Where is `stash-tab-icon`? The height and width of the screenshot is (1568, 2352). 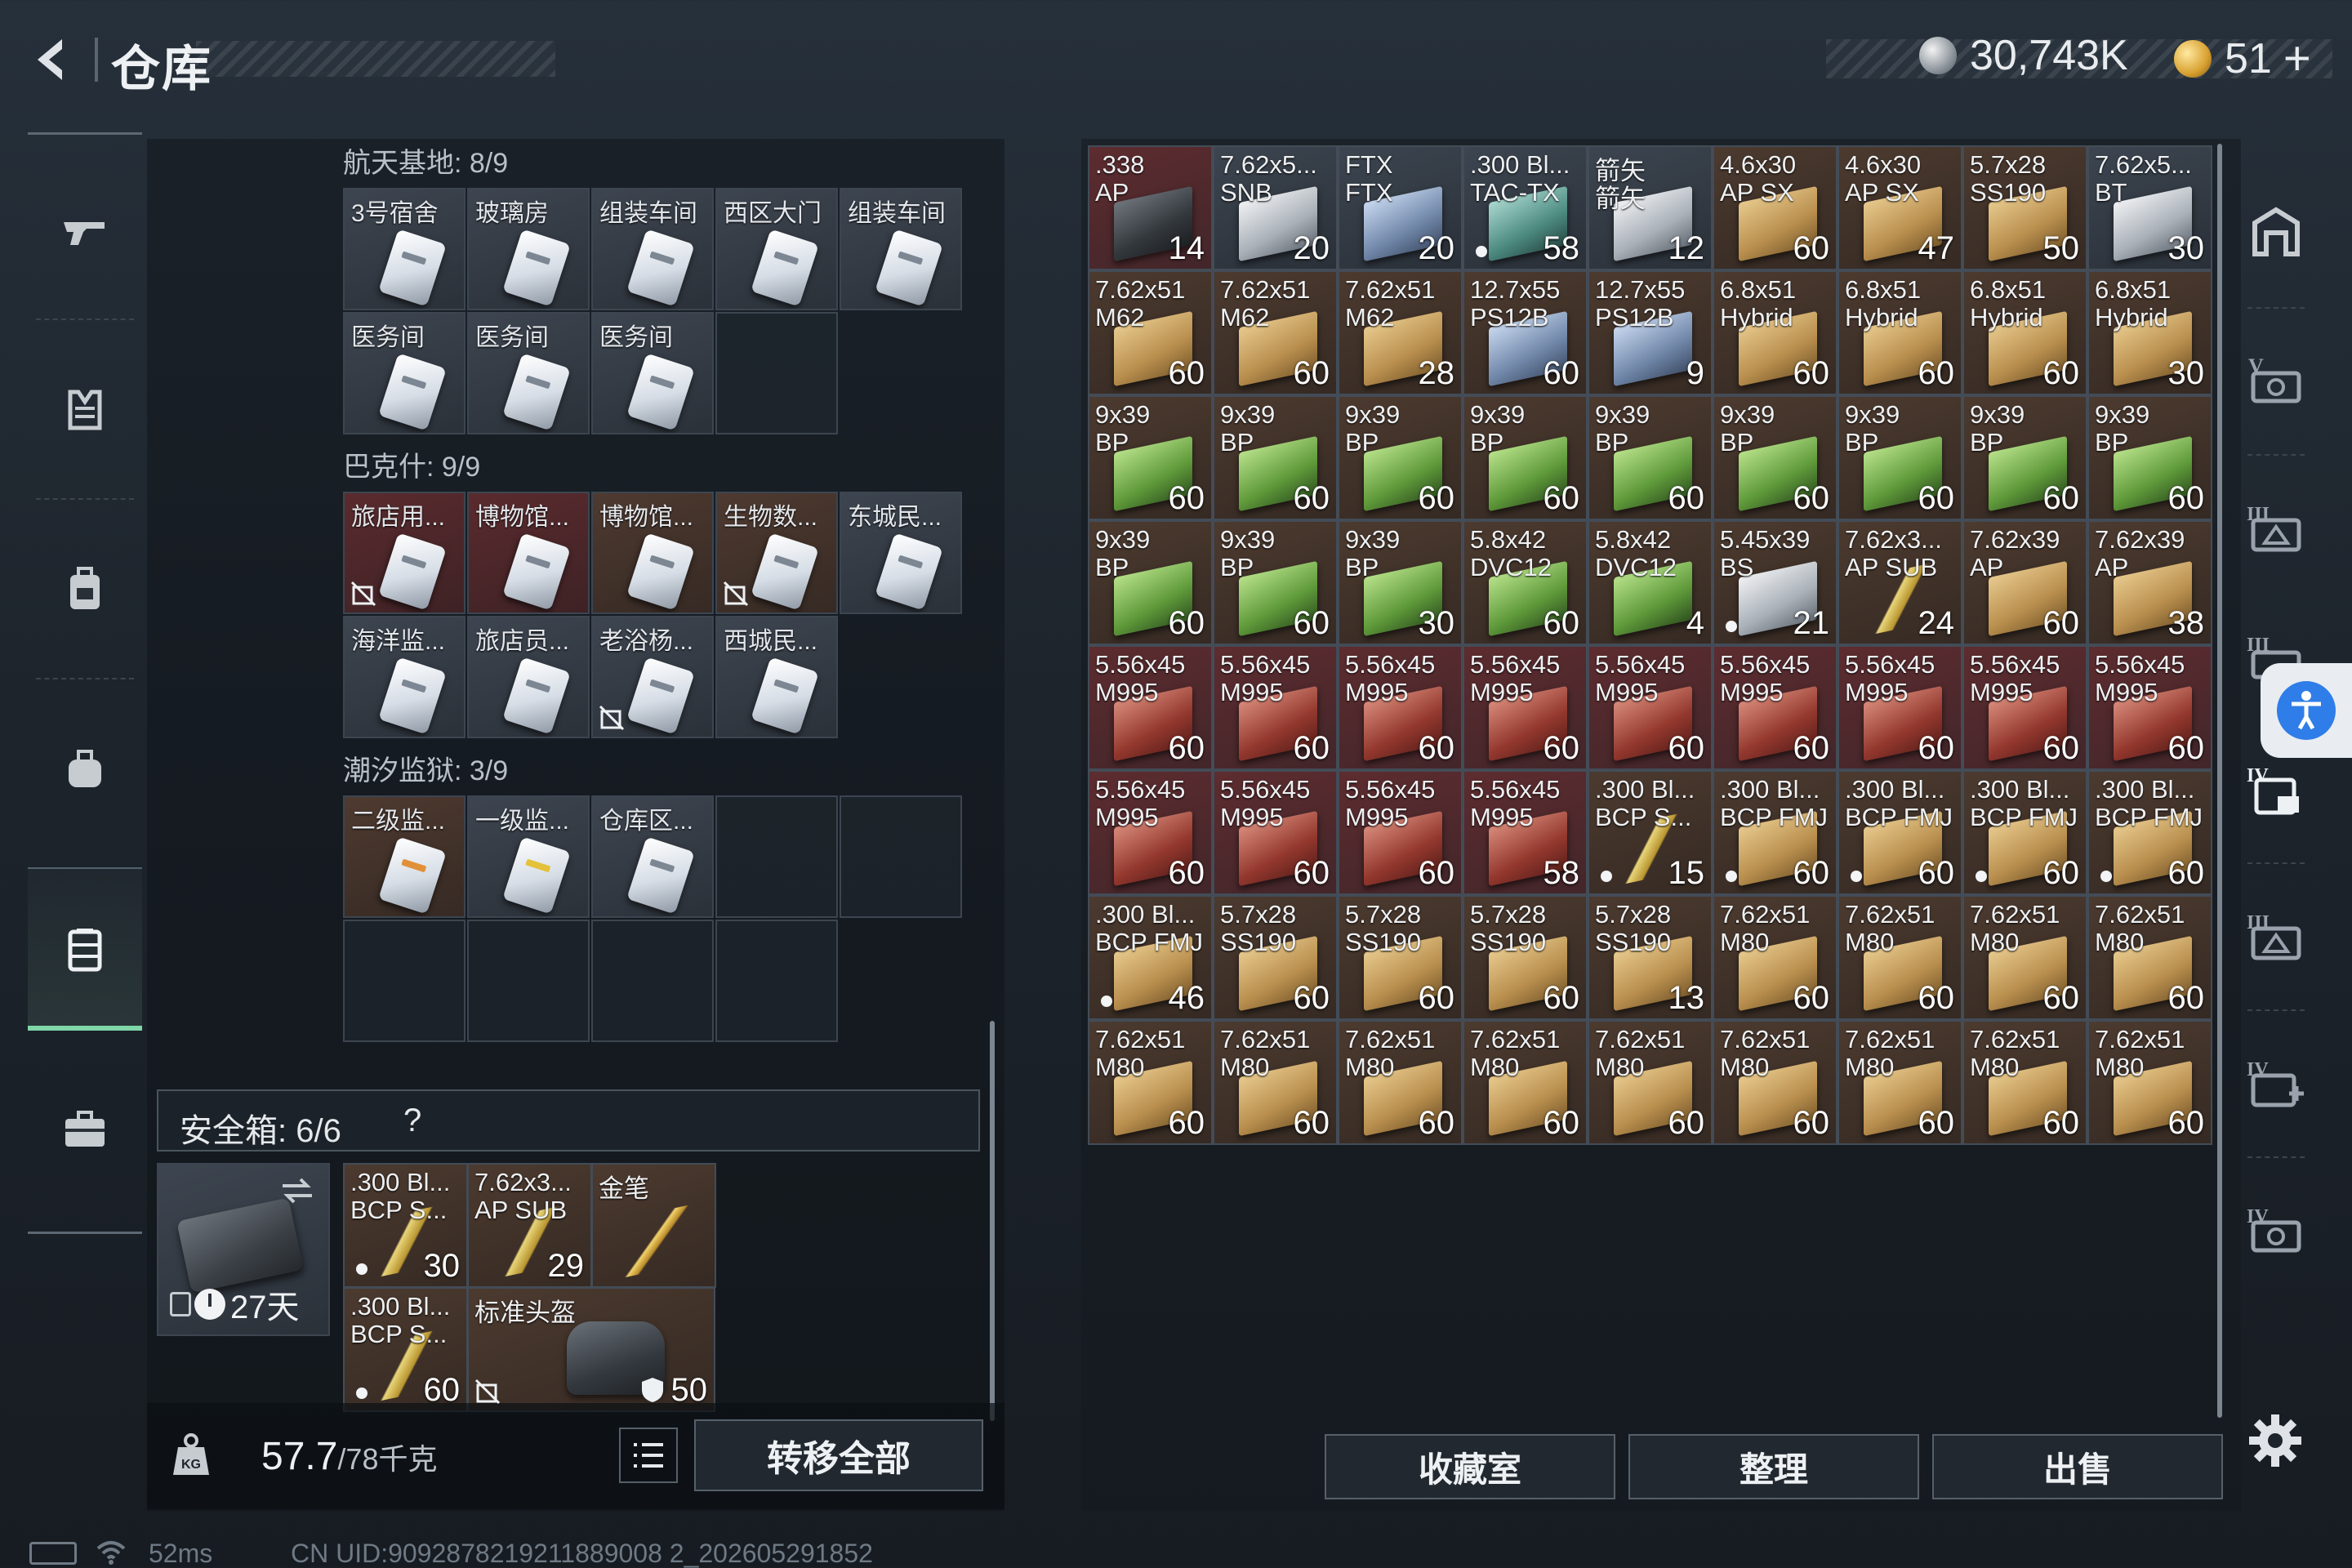 stash-tab-icon is located at coordinates (2276, 232).